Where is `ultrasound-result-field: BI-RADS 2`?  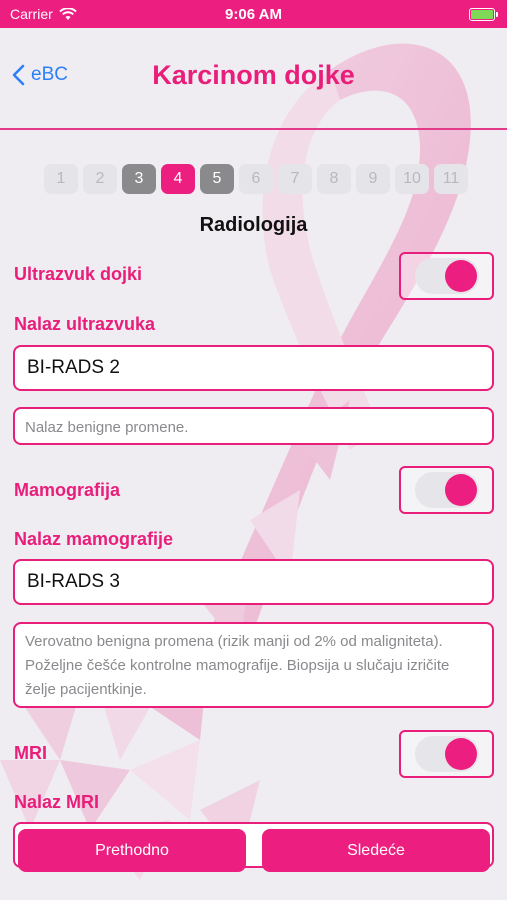
ultrasound-result-field: BI-RADS 2 is located at coordinates (253, 368).